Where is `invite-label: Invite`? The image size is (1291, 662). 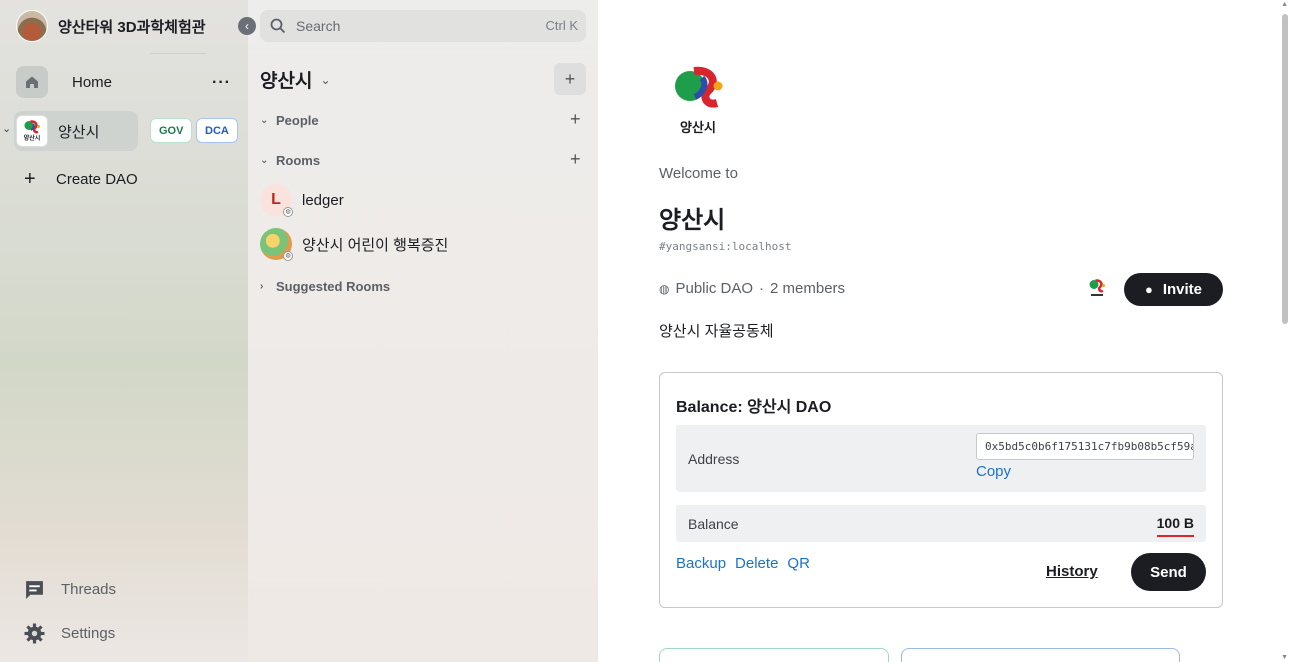
invite-label: Invite is located at coordinates (1182, 289).